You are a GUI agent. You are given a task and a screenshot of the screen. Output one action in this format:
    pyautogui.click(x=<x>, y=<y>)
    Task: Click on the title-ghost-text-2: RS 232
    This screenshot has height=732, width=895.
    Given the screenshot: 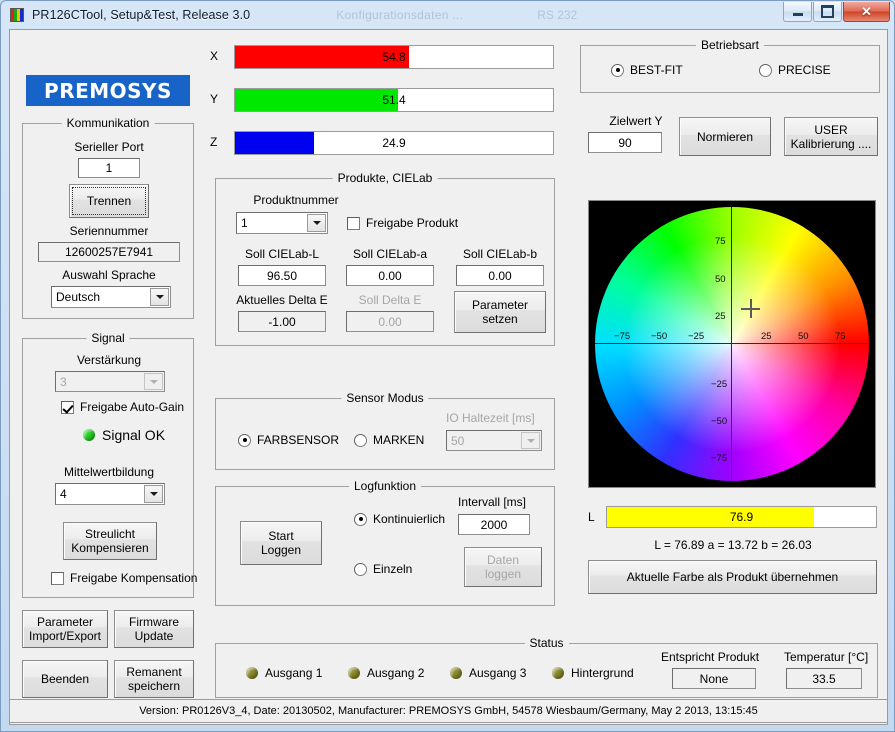 What is the action you would take?
    pyautogui.click(x=557, y=15)
    